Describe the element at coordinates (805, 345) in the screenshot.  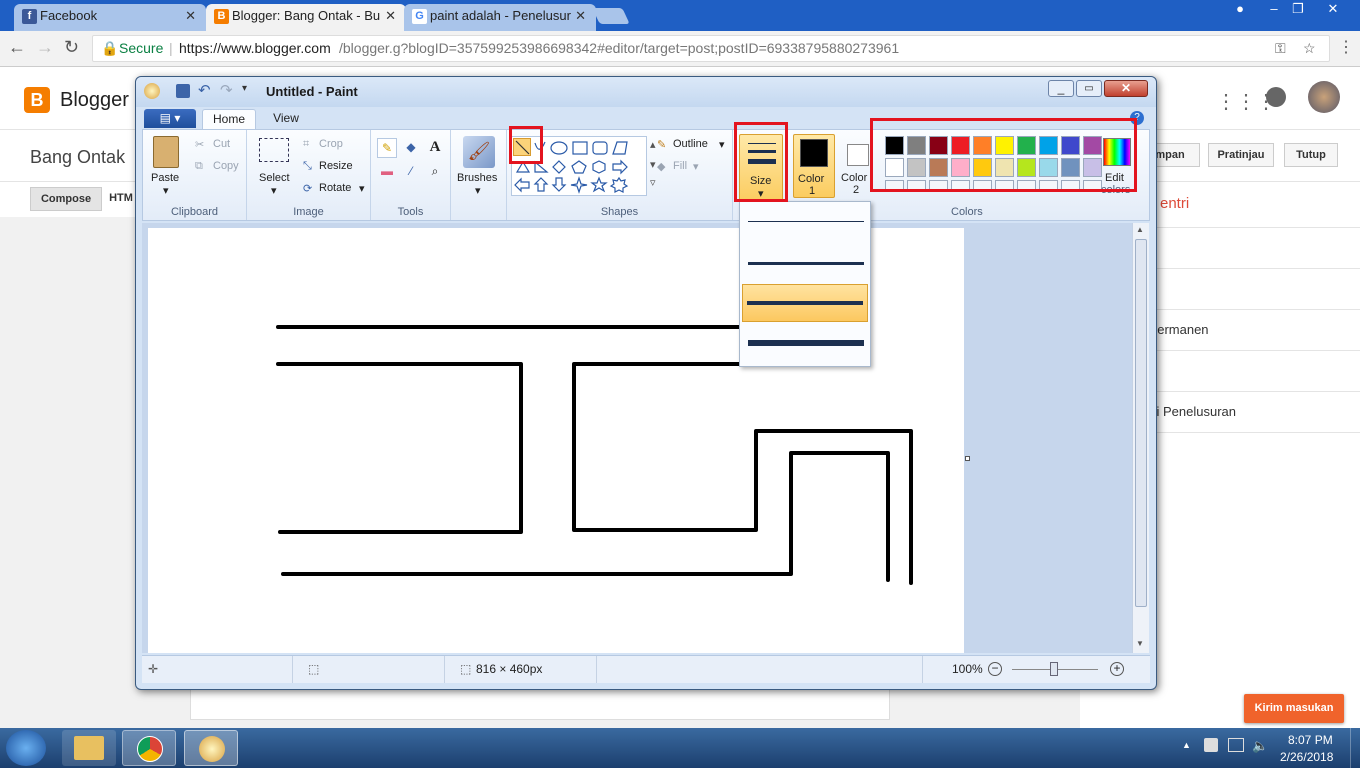
I see `size-option-8px` at that location.